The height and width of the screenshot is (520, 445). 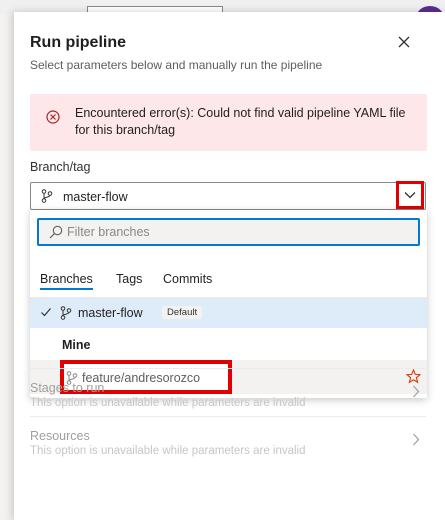 What do you see at coordinates (78, 42) in the screenshot?
I see `panel-title: Run pipeline` at bounding box center [78, 42].